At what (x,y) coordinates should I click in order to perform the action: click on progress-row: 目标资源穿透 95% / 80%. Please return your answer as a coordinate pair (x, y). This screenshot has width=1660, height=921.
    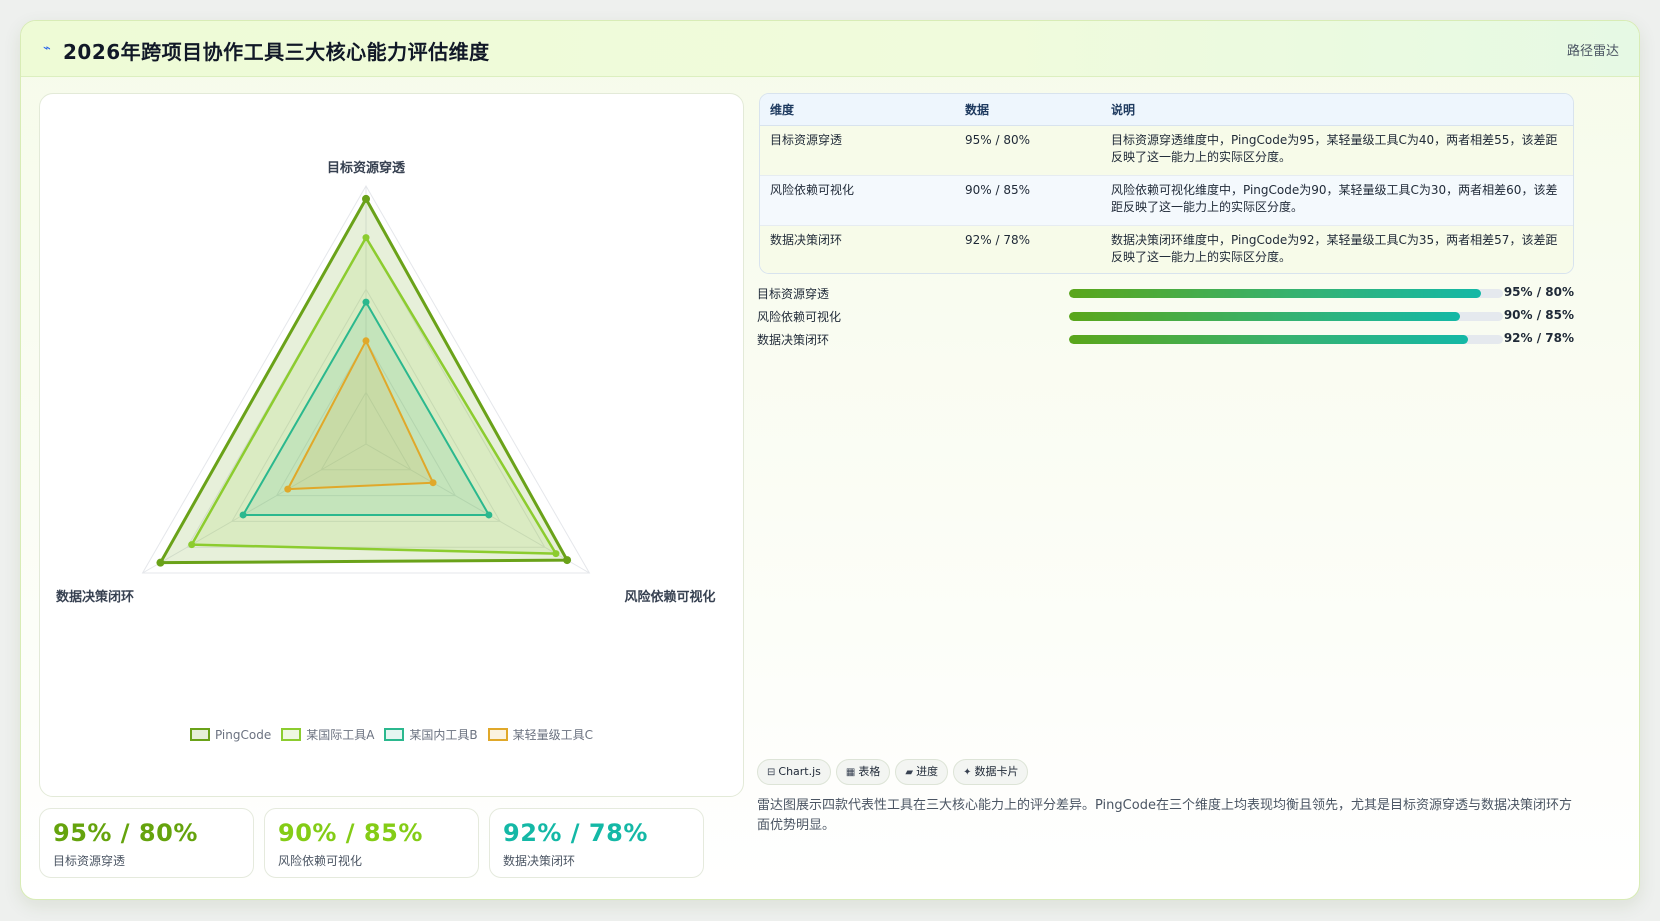
    Looking at the image, I should click on (1165, 292).